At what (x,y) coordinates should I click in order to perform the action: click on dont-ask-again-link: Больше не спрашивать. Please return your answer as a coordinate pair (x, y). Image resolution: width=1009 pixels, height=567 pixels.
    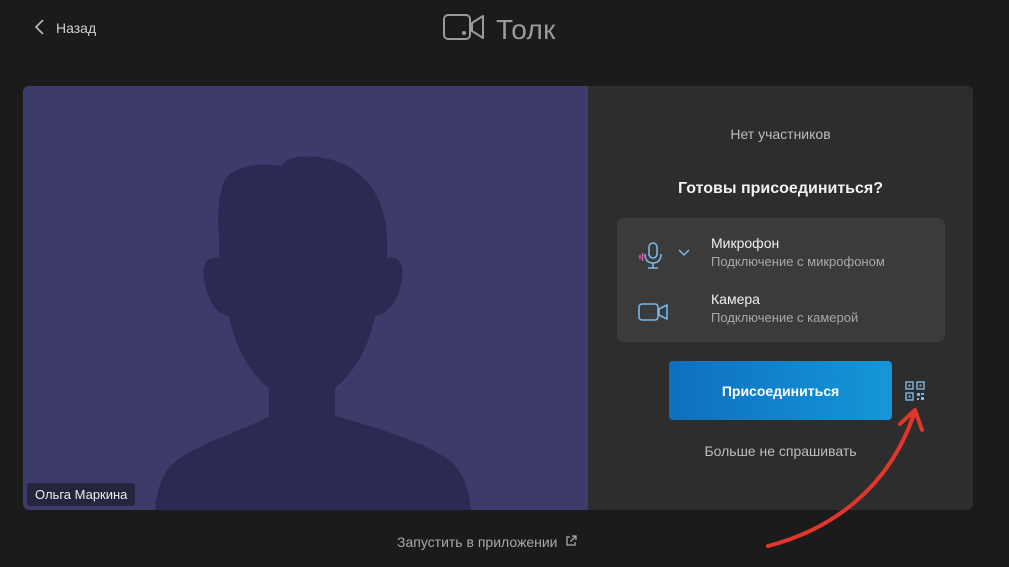
    Looking at the image, I should click on (780, 451).